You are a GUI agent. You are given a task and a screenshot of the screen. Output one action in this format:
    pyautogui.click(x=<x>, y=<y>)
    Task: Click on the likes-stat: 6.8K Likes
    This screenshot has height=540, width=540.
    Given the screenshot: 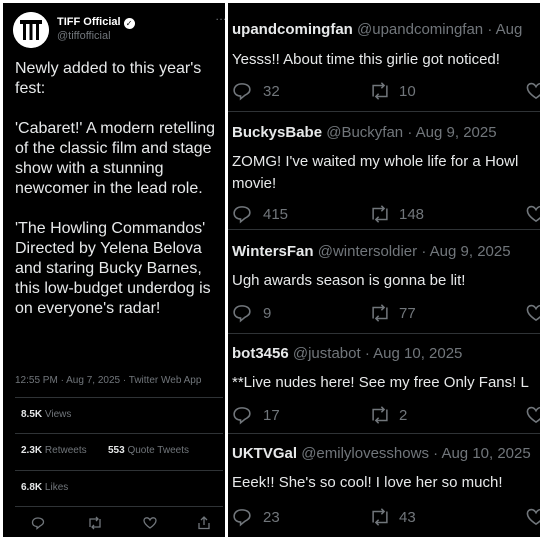 What is the action you would take?
    pyautogui.click(x=44, y=487)
    